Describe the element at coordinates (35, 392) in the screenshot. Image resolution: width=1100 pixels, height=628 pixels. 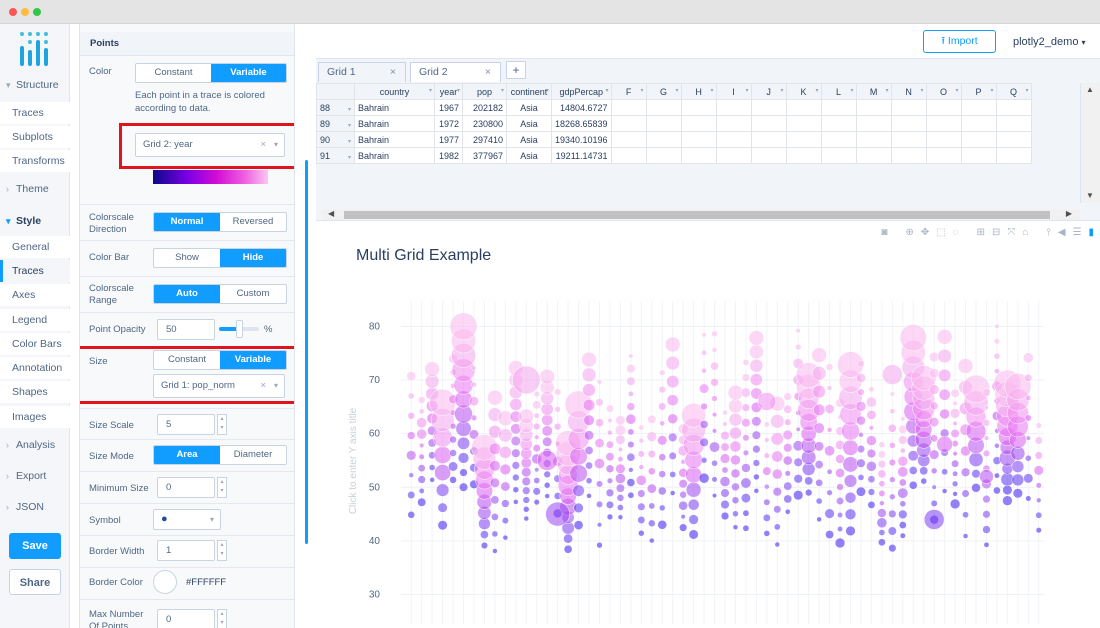
I see `nav-item-shapes: Shapes` at that location.